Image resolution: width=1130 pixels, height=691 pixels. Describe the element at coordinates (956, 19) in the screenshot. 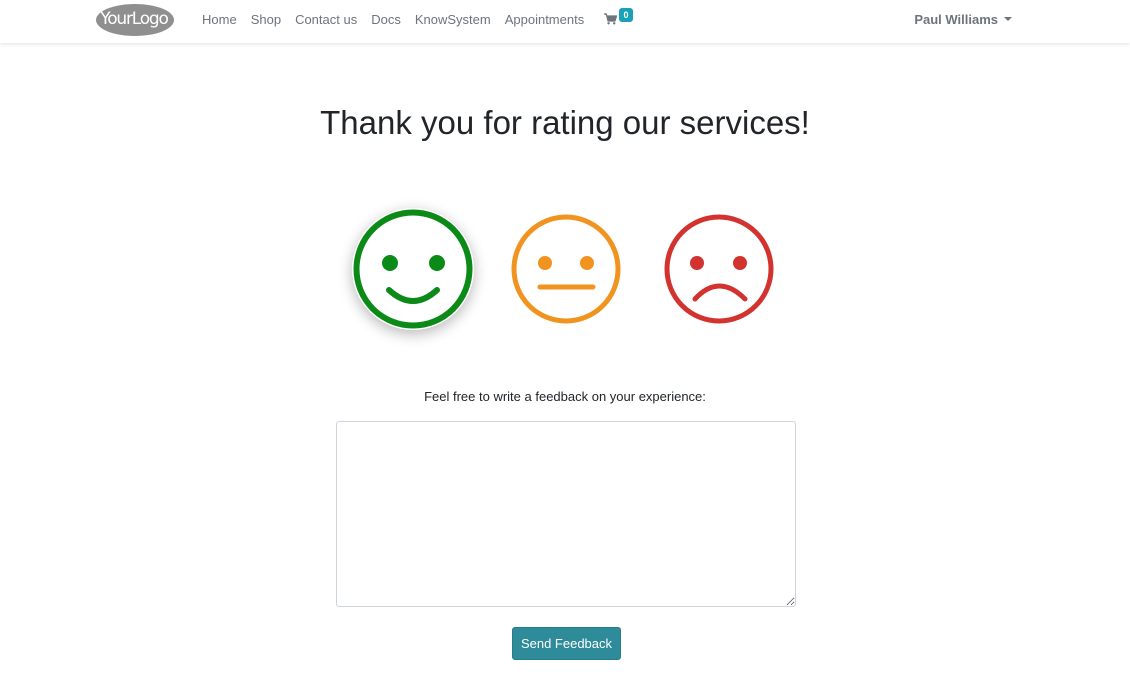

I see `user-name: Paul Williams` at that location.